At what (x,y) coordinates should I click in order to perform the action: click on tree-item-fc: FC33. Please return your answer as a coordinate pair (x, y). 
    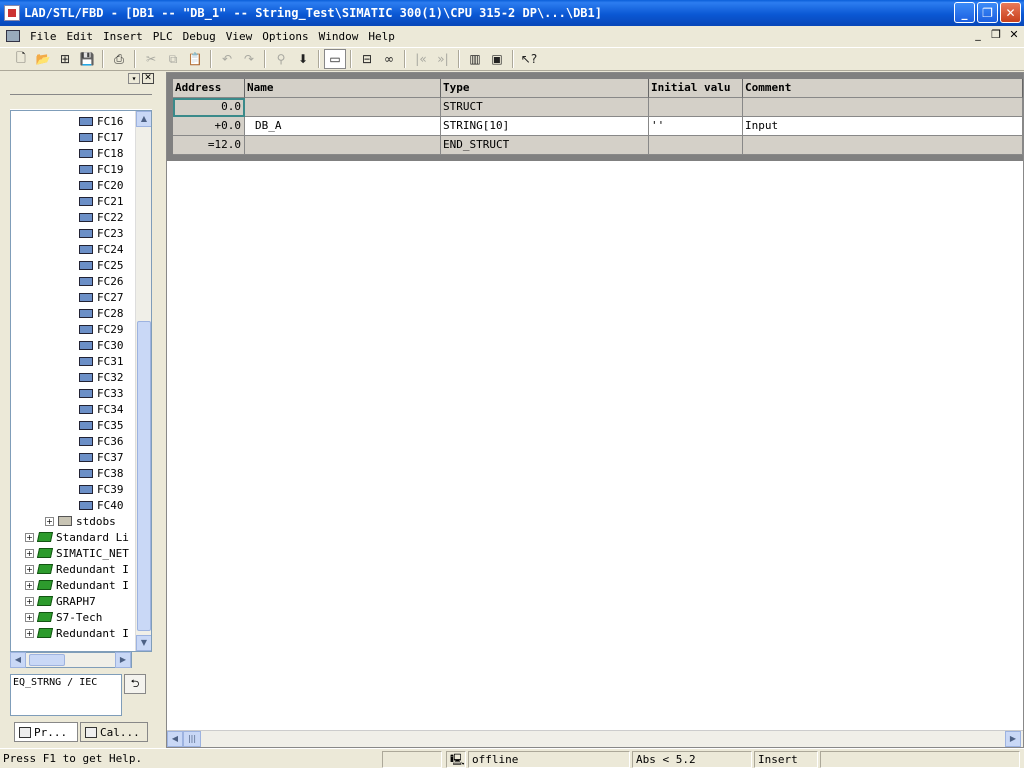
    Looking at the image, I should click on (101, 393).